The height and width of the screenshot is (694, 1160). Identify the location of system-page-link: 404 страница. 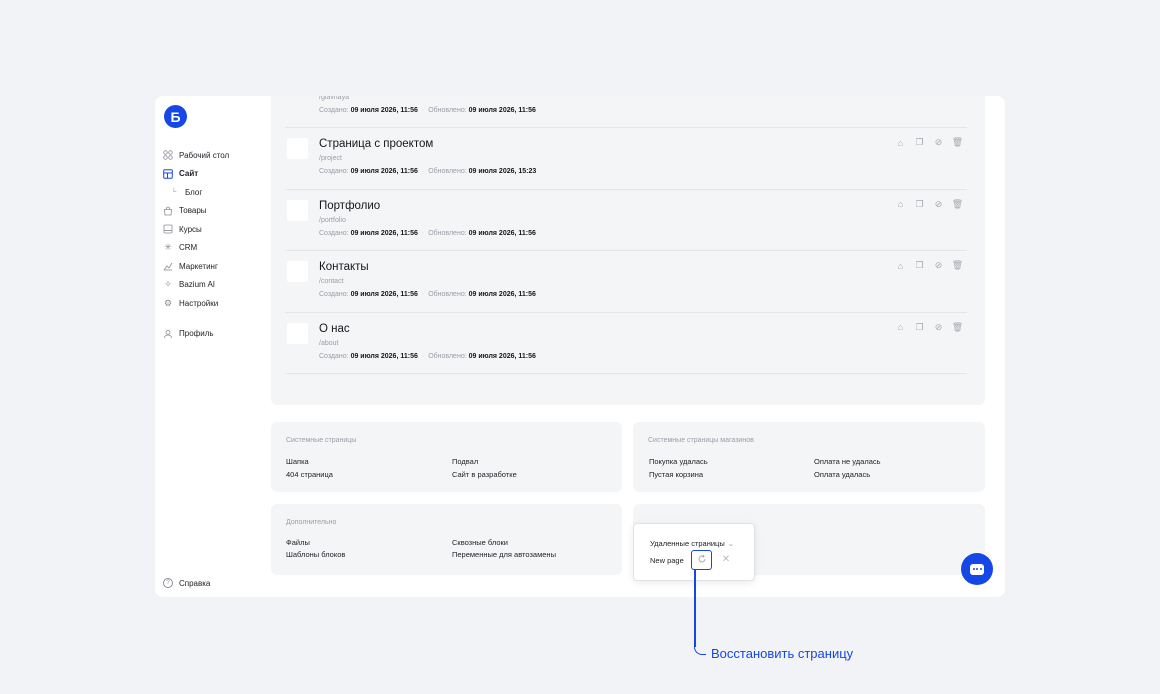
(309, 474).